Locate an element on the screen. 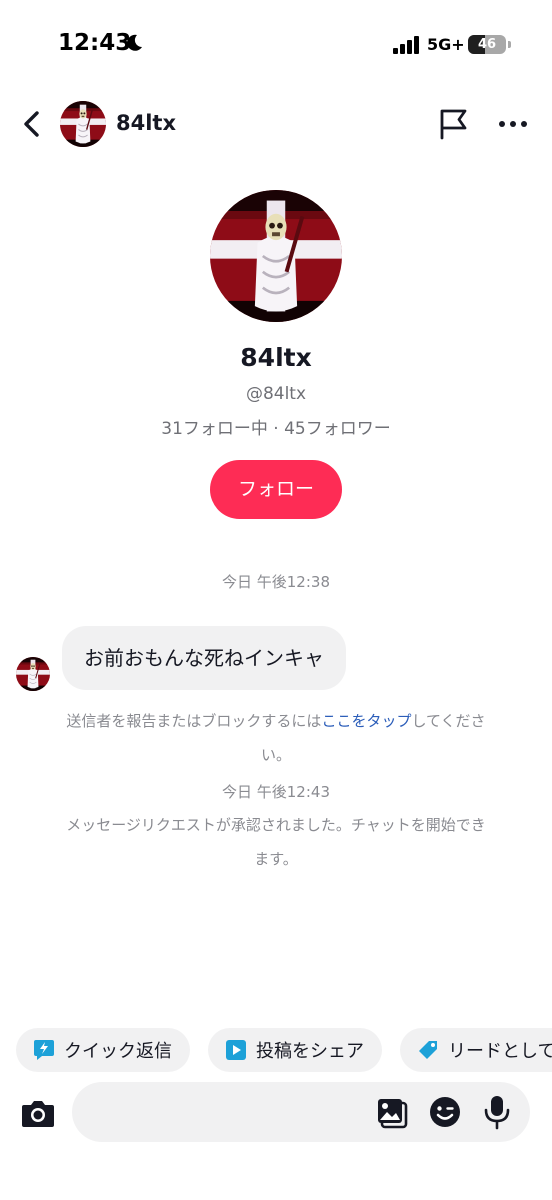 The height and width of the screenshot is (1200, 552). lead-chip: リードとして is located at coordinates (476, 1050).